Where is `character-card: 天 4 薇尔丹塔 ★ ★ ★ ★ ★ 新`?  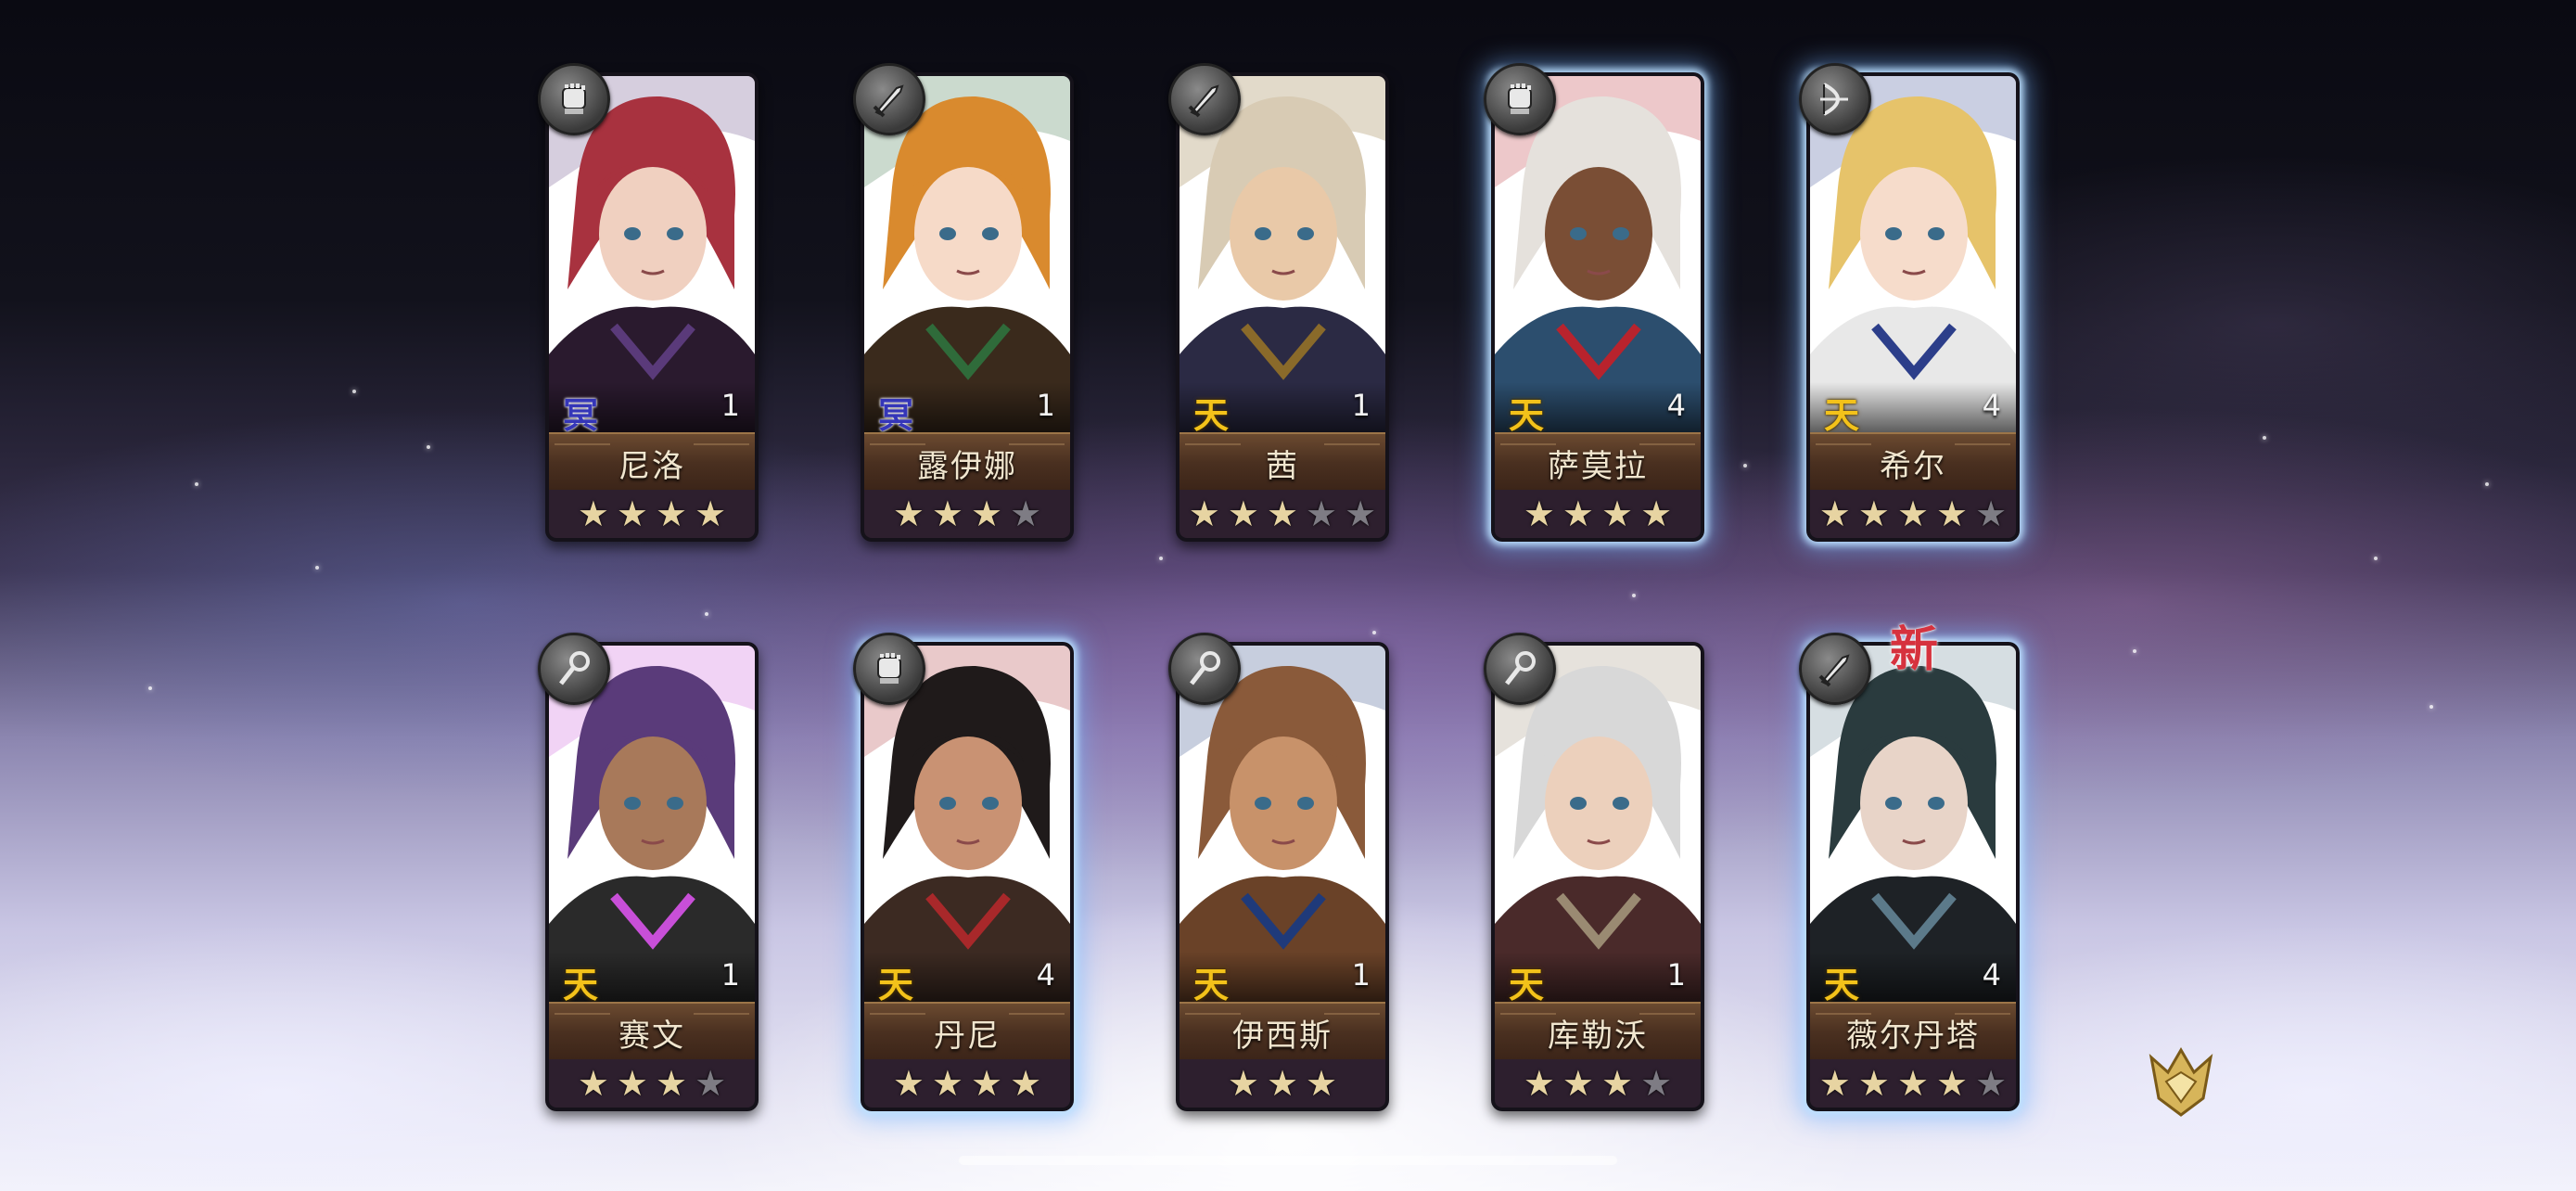 character-card: 天 4 薇尔丹塔 ★ ★ ★ ★ ★ 新 is located at coordinates (1910, 866).